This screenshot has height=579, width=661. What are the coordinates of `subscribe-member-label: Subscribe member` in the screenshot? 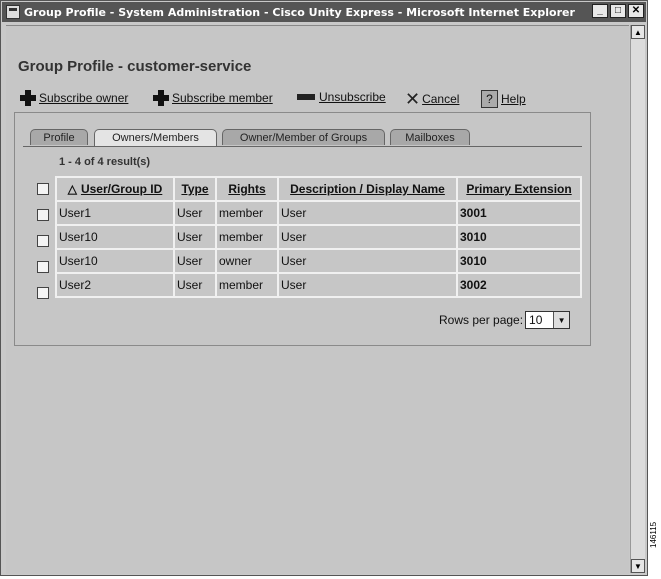 It's located at (222, 98).